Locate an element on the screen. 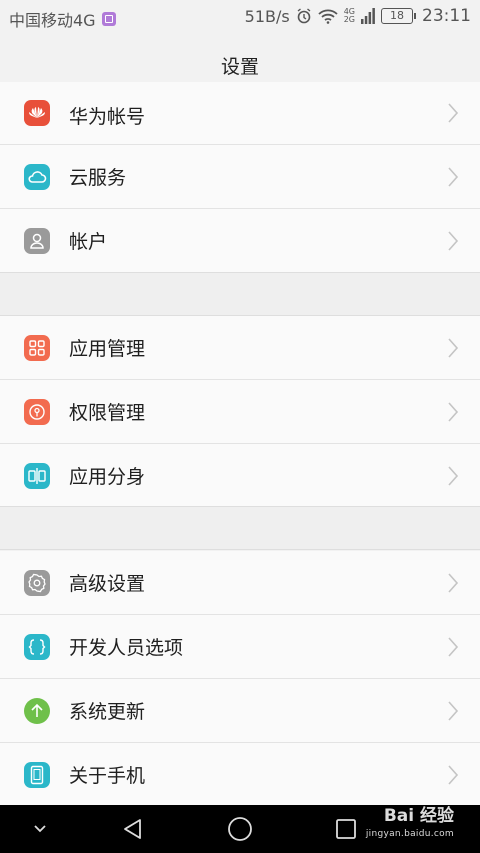 This screenshot has height=853, width=480. settings-item-label: 应用管理 is located at coordinates (107, 349).